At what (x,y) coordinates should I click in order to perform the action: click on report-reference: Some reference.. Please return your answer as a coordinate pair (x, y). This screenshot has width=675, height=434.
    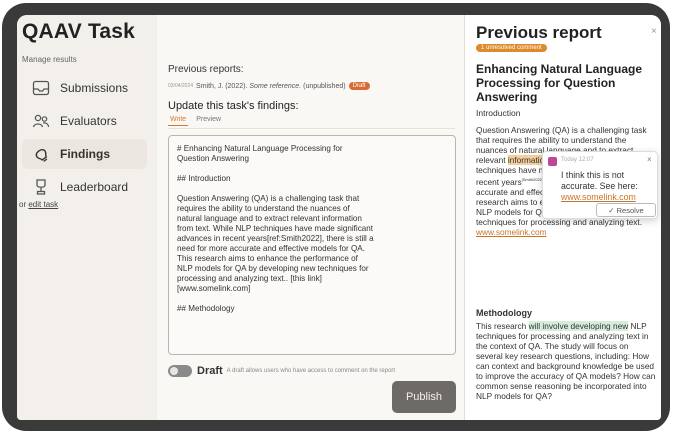
    Looking at the image, I should click on (275, 86).